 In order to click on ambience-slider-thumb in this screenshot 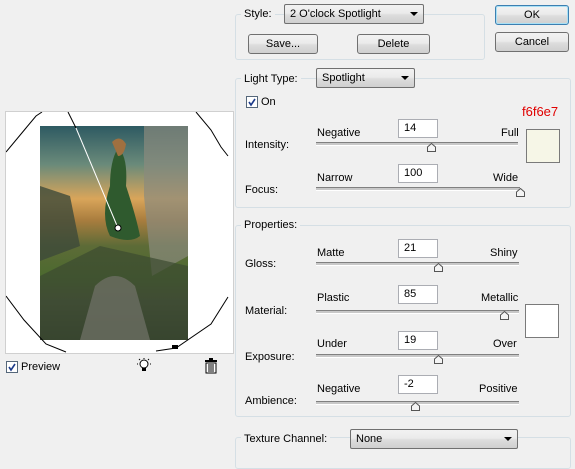, I will do `click(416, 406)`.